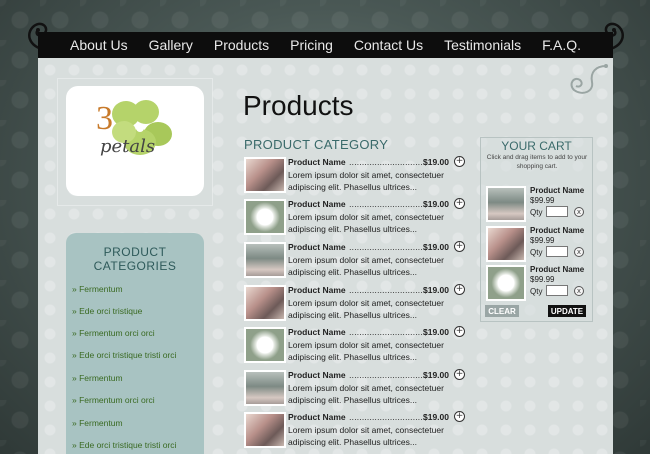 This screenshot has width=650, height=454. What do you see at coordinates (99, 45) in the screenshot?
I see `nav-about-us: About Us` at bounding box center [99, 45].